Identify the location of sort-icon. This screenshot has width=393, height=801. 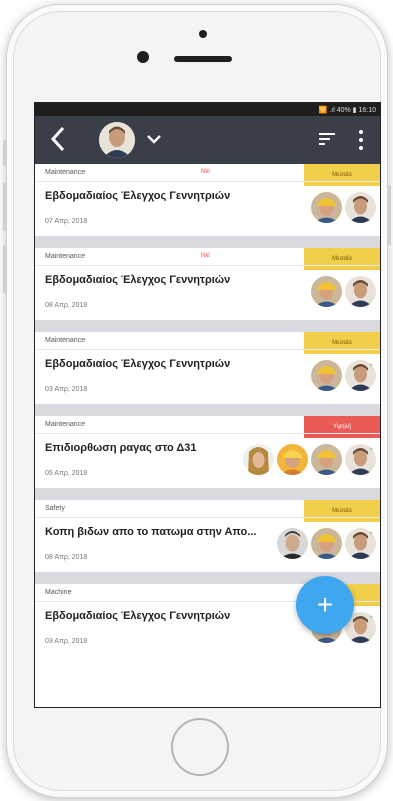
(327, 139).